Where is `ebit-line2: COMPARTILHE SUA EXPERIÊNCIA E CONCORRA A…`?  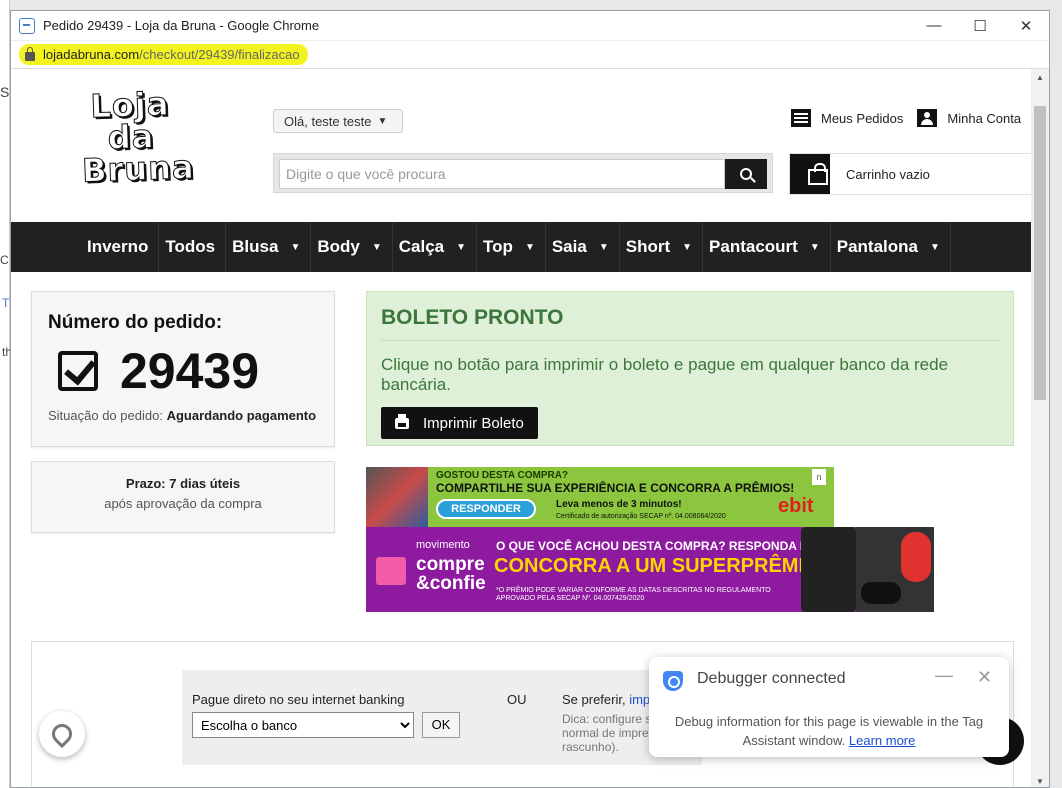
ebit-line2: COMPARTILHE SUA EXPERIÊNCIA E CONCORRA A… is located at coordinates (615, 488).